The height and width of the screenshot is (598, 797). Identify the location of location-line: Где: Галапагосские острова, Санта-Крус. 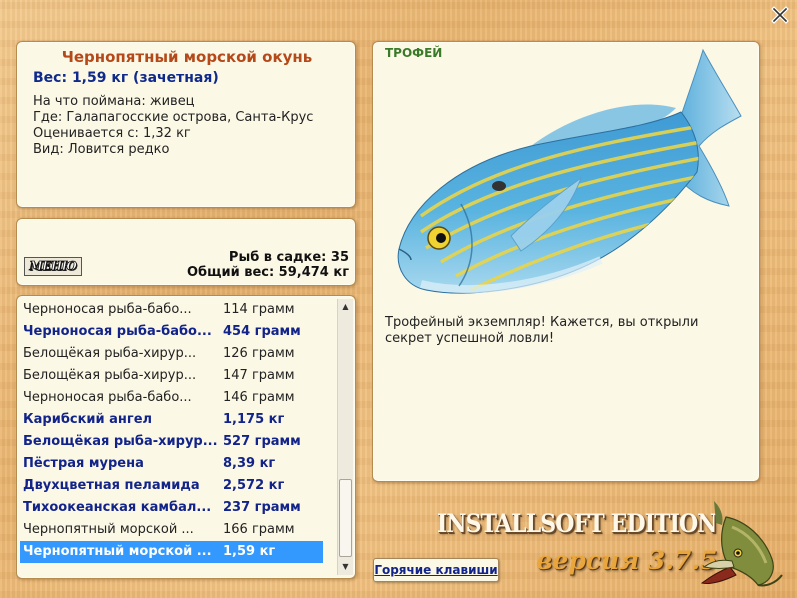
(173, 117).